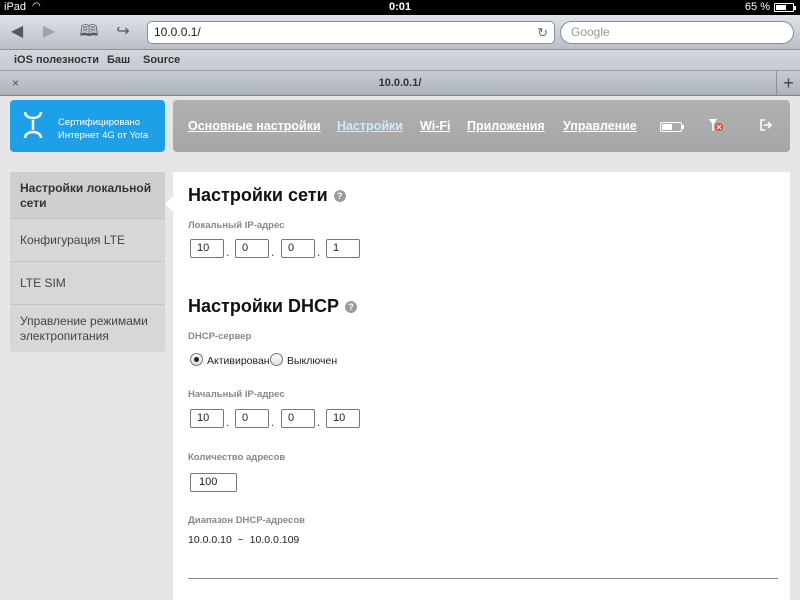  What do you see at coordinates (87, 240) in the screenshot?
I see `sidebar-item-lte-config: Конфигурация LTE` at bounding box center [87, 240].